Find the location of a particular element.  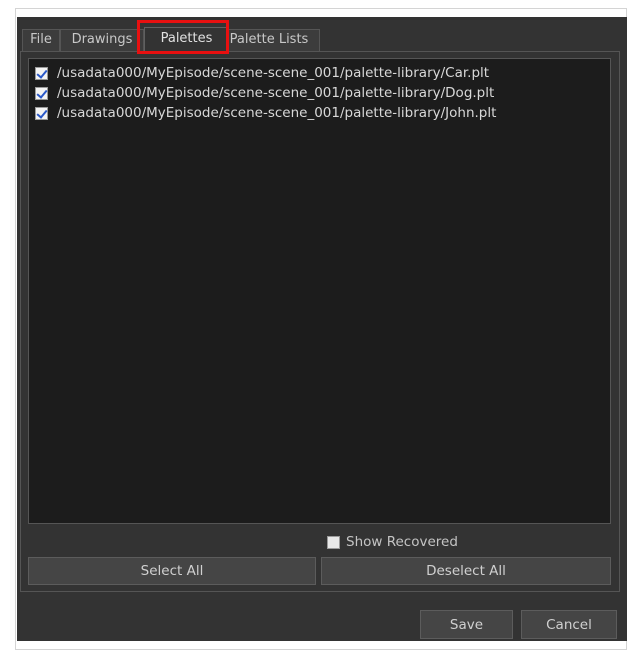

save-button: Save is located at coordinates (466, 624).